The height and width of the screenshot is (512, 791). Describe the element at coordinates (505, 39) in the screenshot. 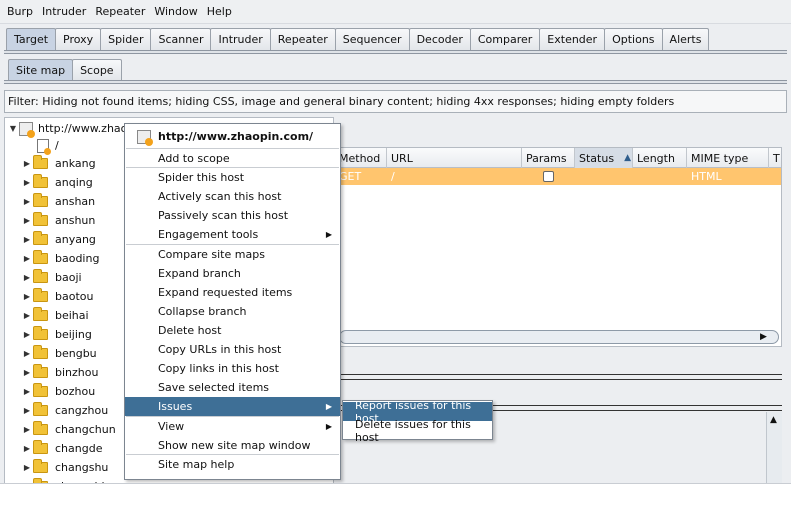

I see `tab-comparer: Comparer` at that location.